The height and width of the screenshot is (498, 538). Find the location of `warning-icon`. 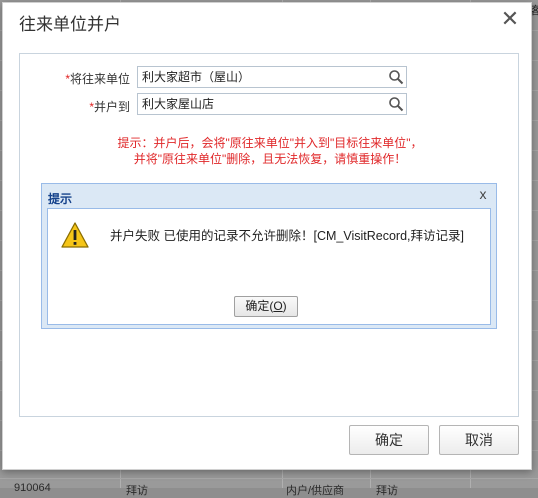

warning-icon is located at coordinates (75, 235).